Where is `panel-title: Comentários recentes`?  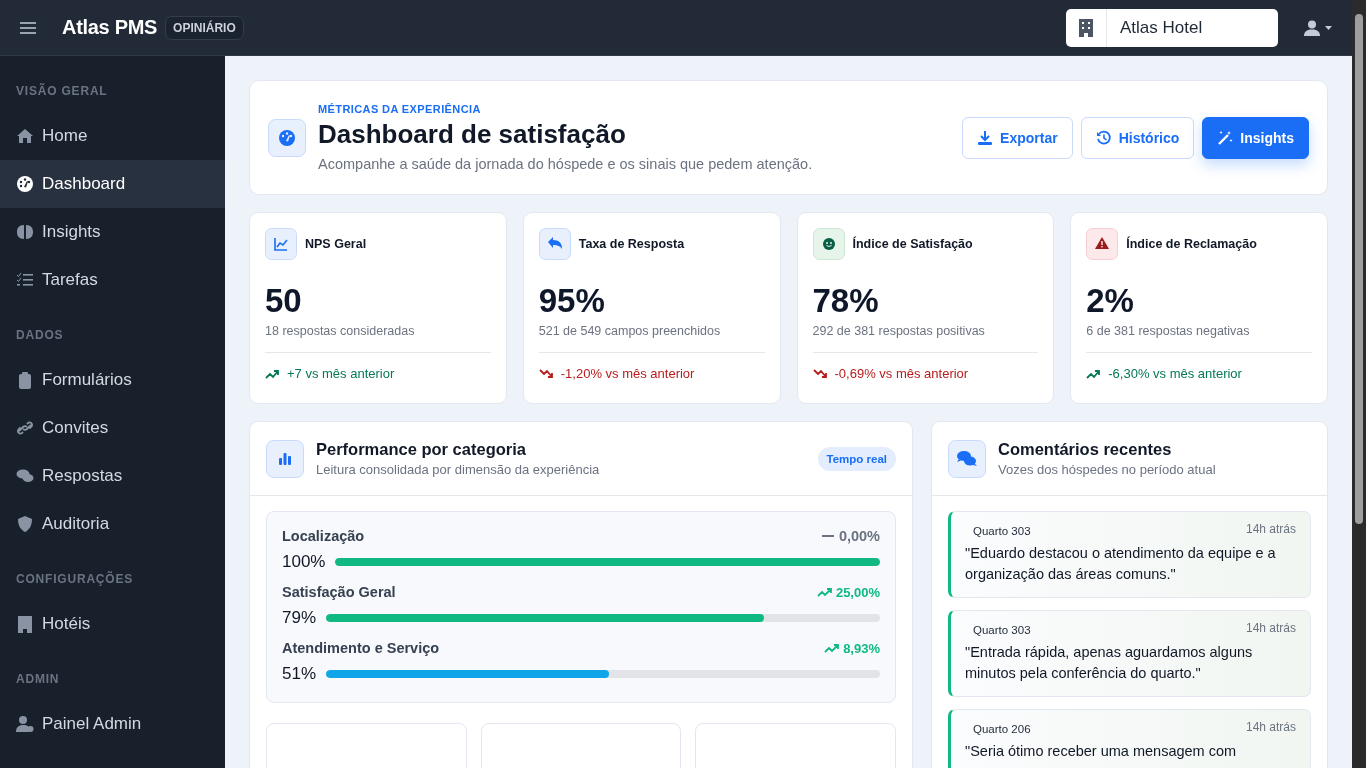 panel-title: Comentários recentes is located at coordinates (1085, 449).